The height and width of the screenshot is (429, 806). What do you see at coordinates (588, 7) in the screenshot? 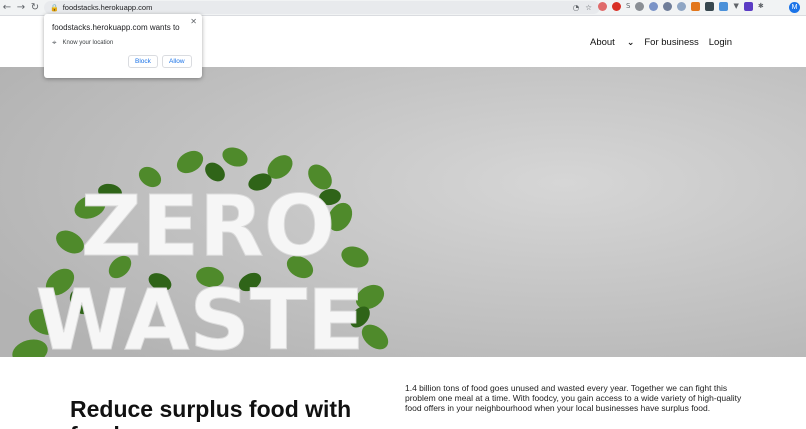
I see `bookmark-star-icon: ☆` at bounding box center [588, 7].